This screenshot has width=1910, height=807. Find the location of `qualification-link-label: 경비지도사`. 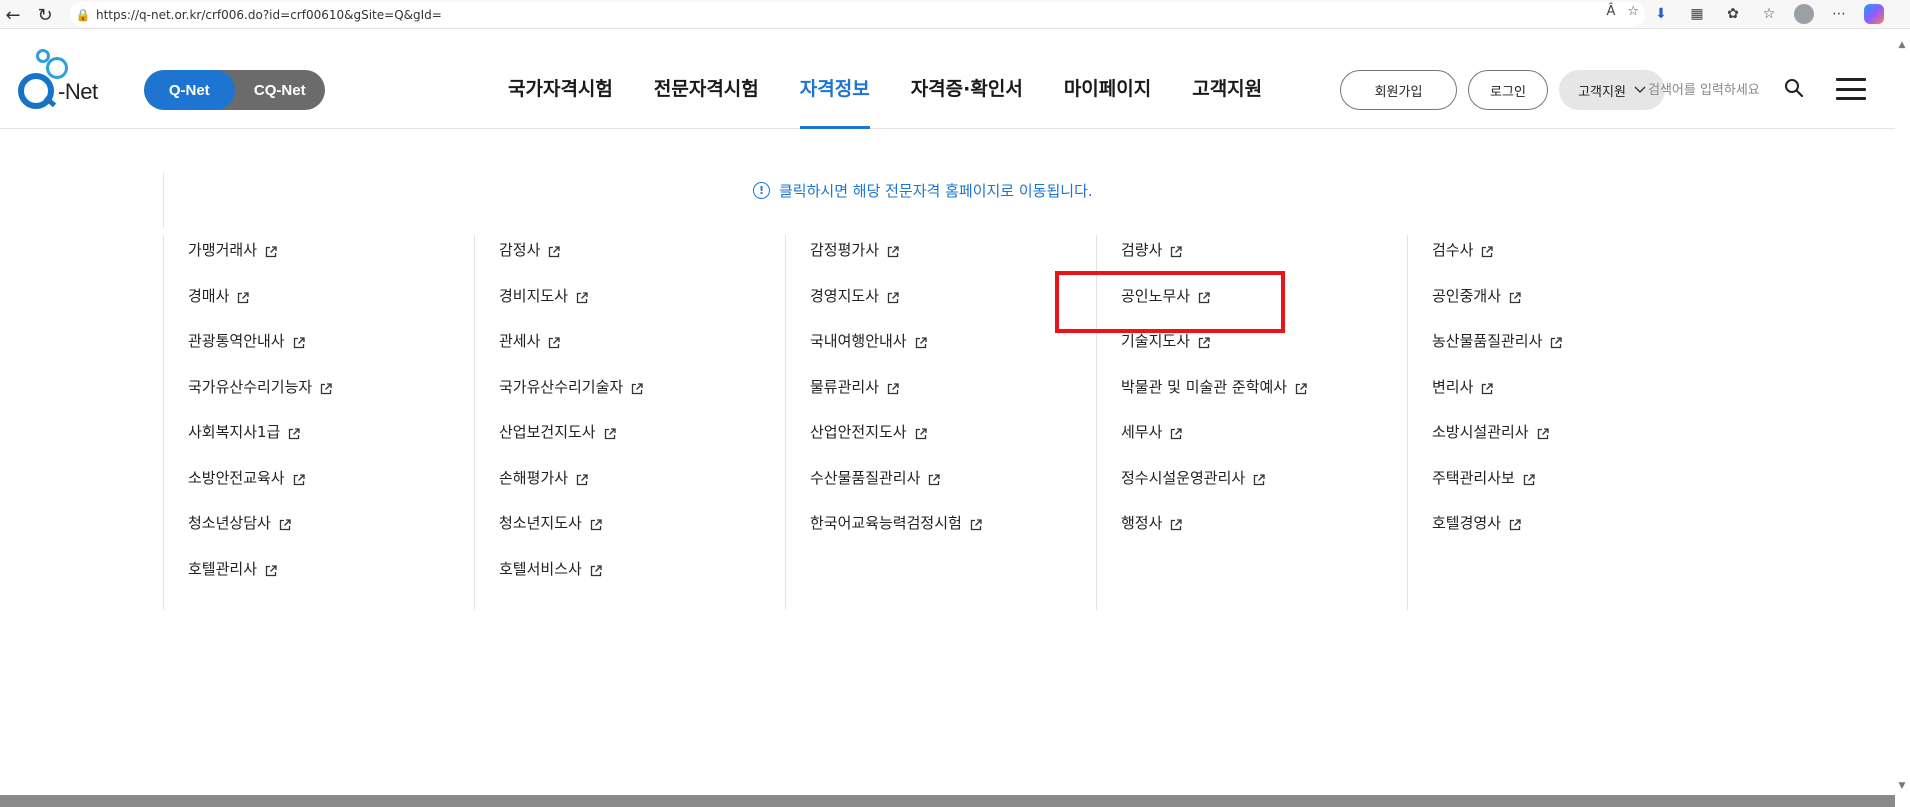

qualification-link-label: 경비지도사 is located at coordinates (534, 295).